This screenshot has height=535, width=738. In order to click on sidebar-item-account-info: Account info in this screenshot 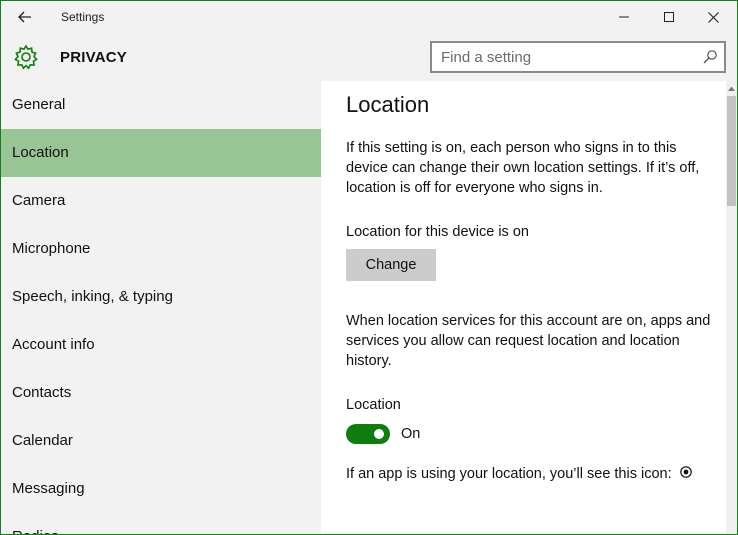, I will do `click(161, 345)`.